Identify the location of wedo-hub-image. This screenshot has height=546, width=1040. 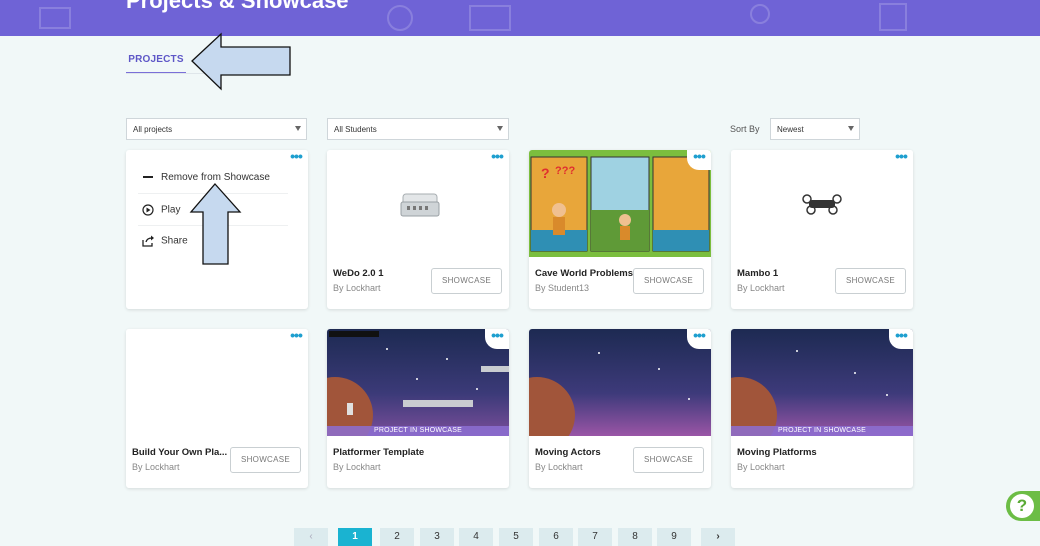
(420, 205).